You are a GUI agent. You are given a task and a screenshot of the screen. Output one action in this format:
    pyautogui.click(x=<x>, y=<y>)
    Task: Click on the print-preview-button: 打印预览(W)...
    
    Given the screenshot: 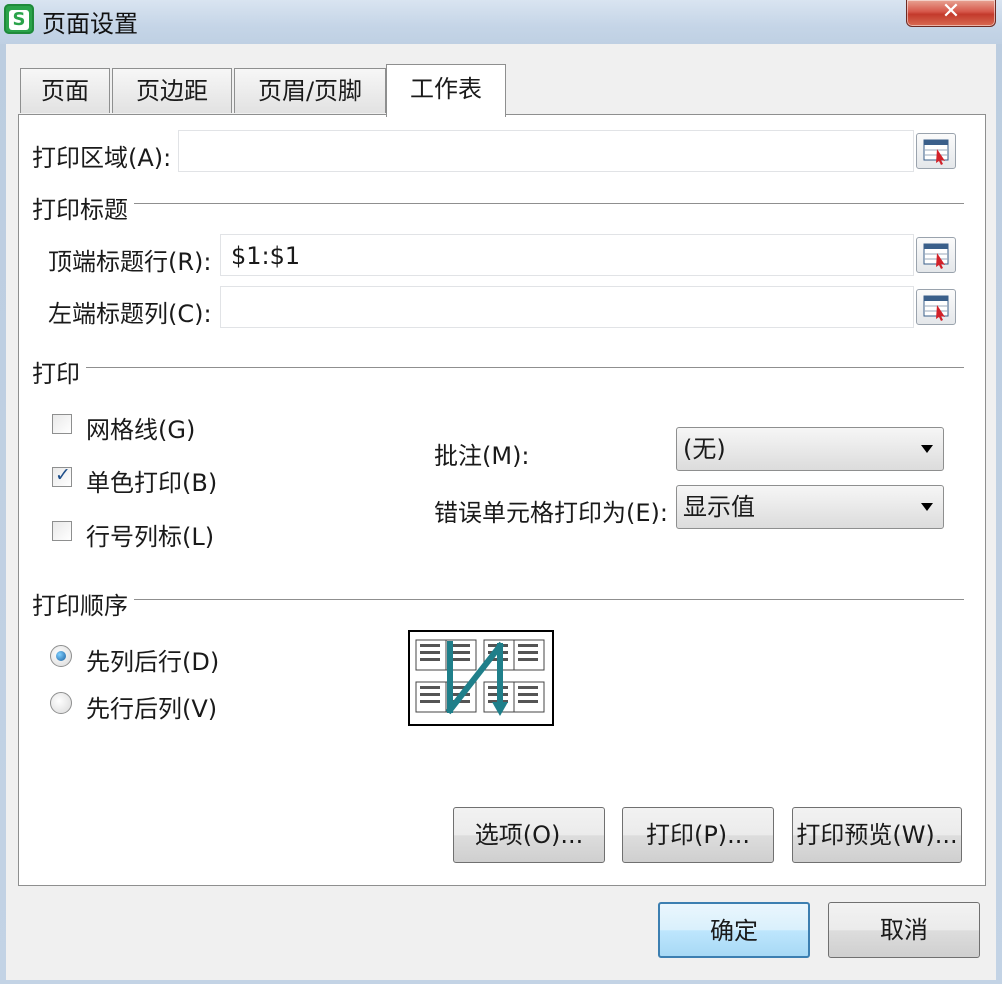 What is the action you would take?
    pyautogui.click(x=877, y=835)
    